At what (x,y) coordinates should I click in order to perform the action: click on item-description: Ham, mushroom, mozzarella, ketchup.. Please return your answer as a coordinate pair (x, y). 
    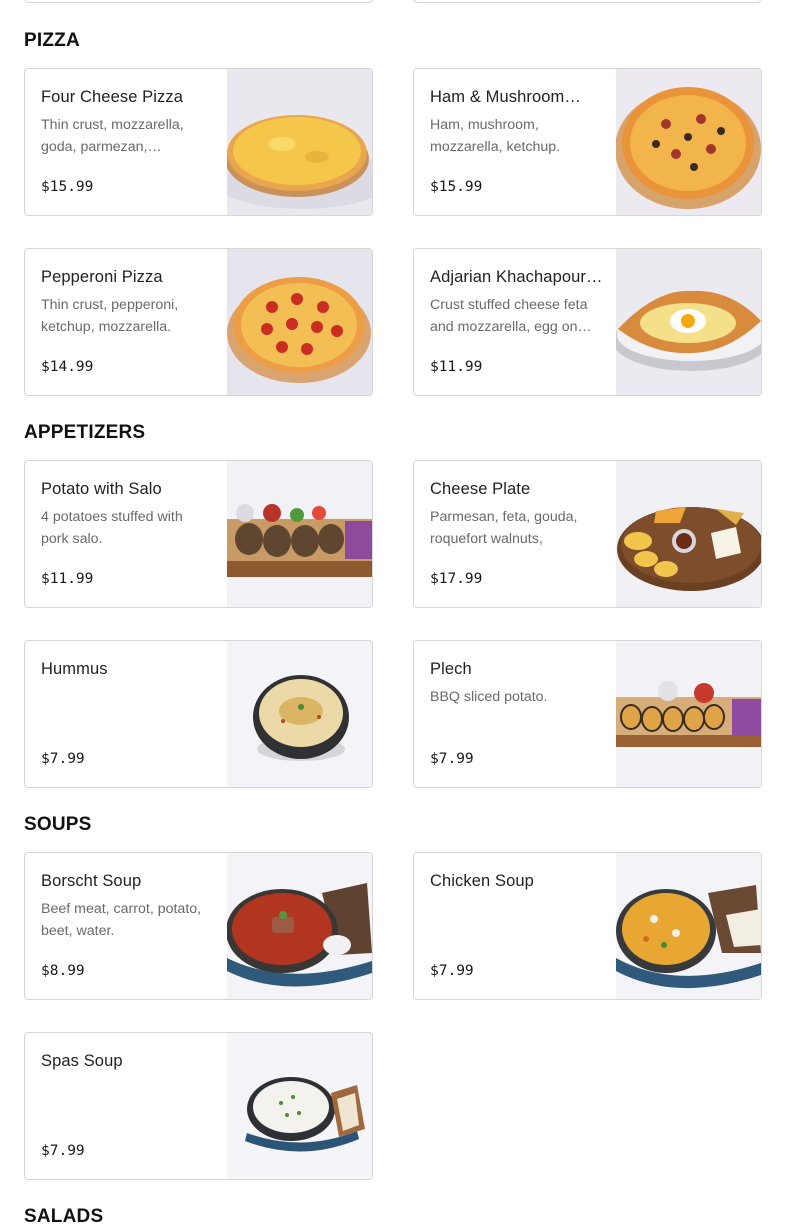
    Looking at the image, I should click on (495, 136).